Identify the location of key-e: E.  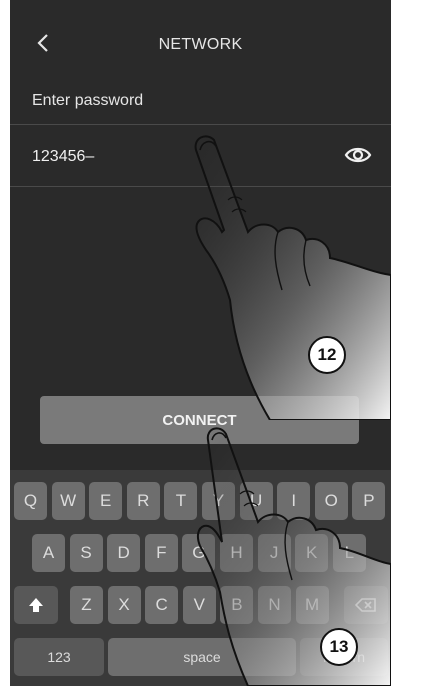
(106, 501).